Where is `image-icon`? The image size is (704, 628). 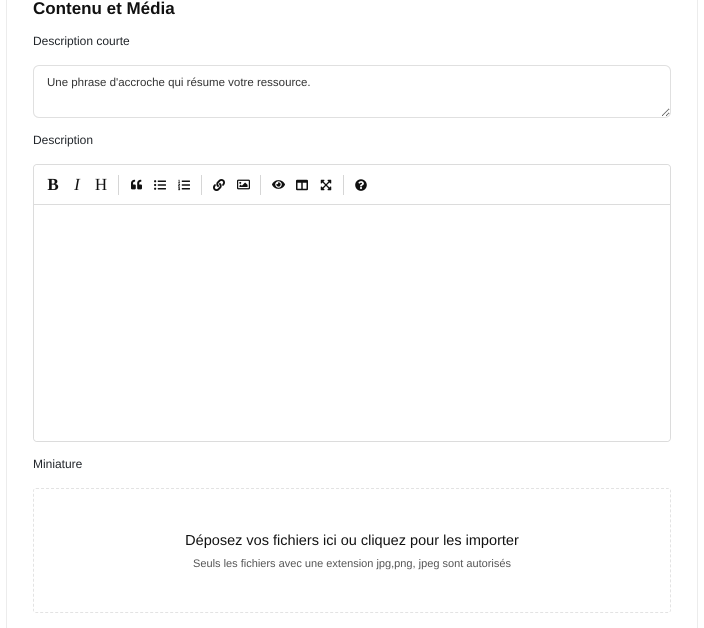
image-icon is located at coordinates (243, 184).